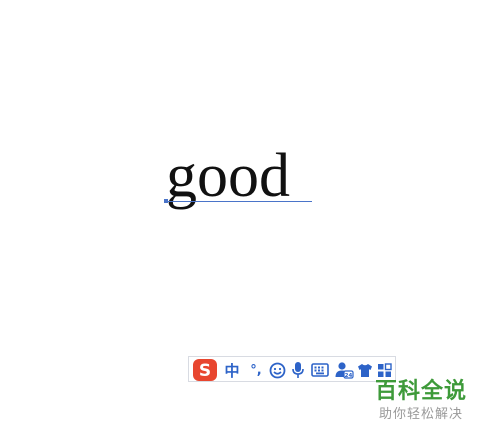 The width and height of the screenshot is (487, 442). I want to click on toolbox-button, so click(384, 370).